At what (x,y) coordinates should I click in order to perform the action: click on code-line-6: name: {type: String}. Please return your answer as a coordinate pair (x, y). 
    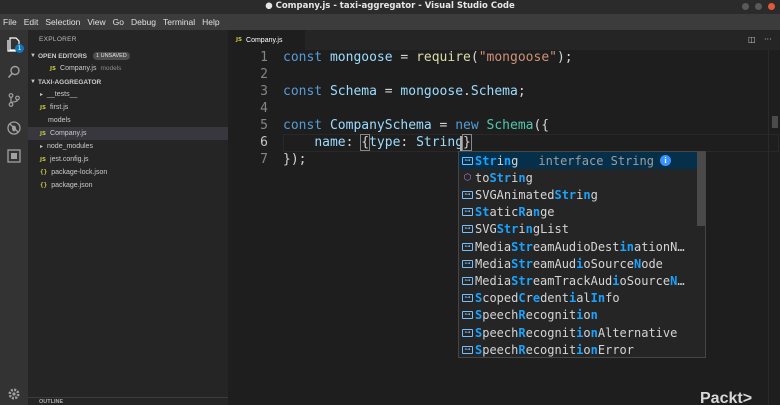
    Looking at the image, I should click on (377, 142).